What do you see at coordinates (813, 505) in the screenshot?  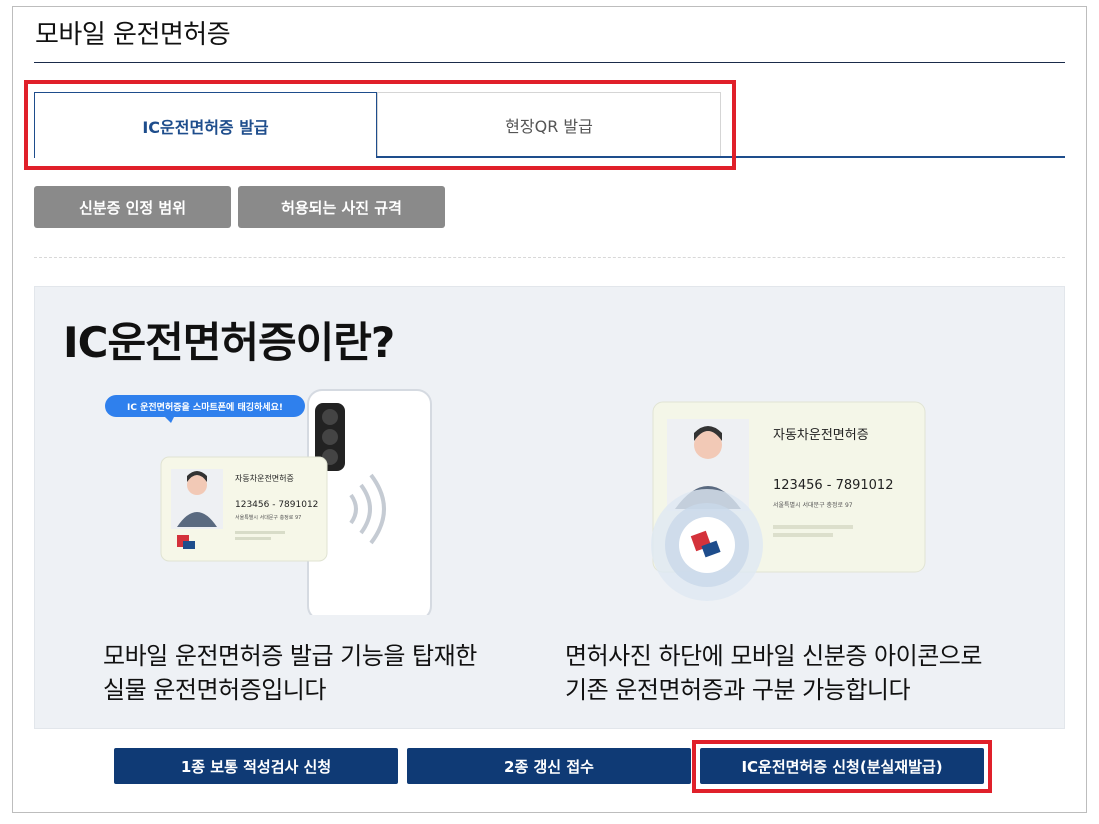 I see `right-card-address: 서울특별시 서대문구 충정로 97` at bounding box center [813, 505].